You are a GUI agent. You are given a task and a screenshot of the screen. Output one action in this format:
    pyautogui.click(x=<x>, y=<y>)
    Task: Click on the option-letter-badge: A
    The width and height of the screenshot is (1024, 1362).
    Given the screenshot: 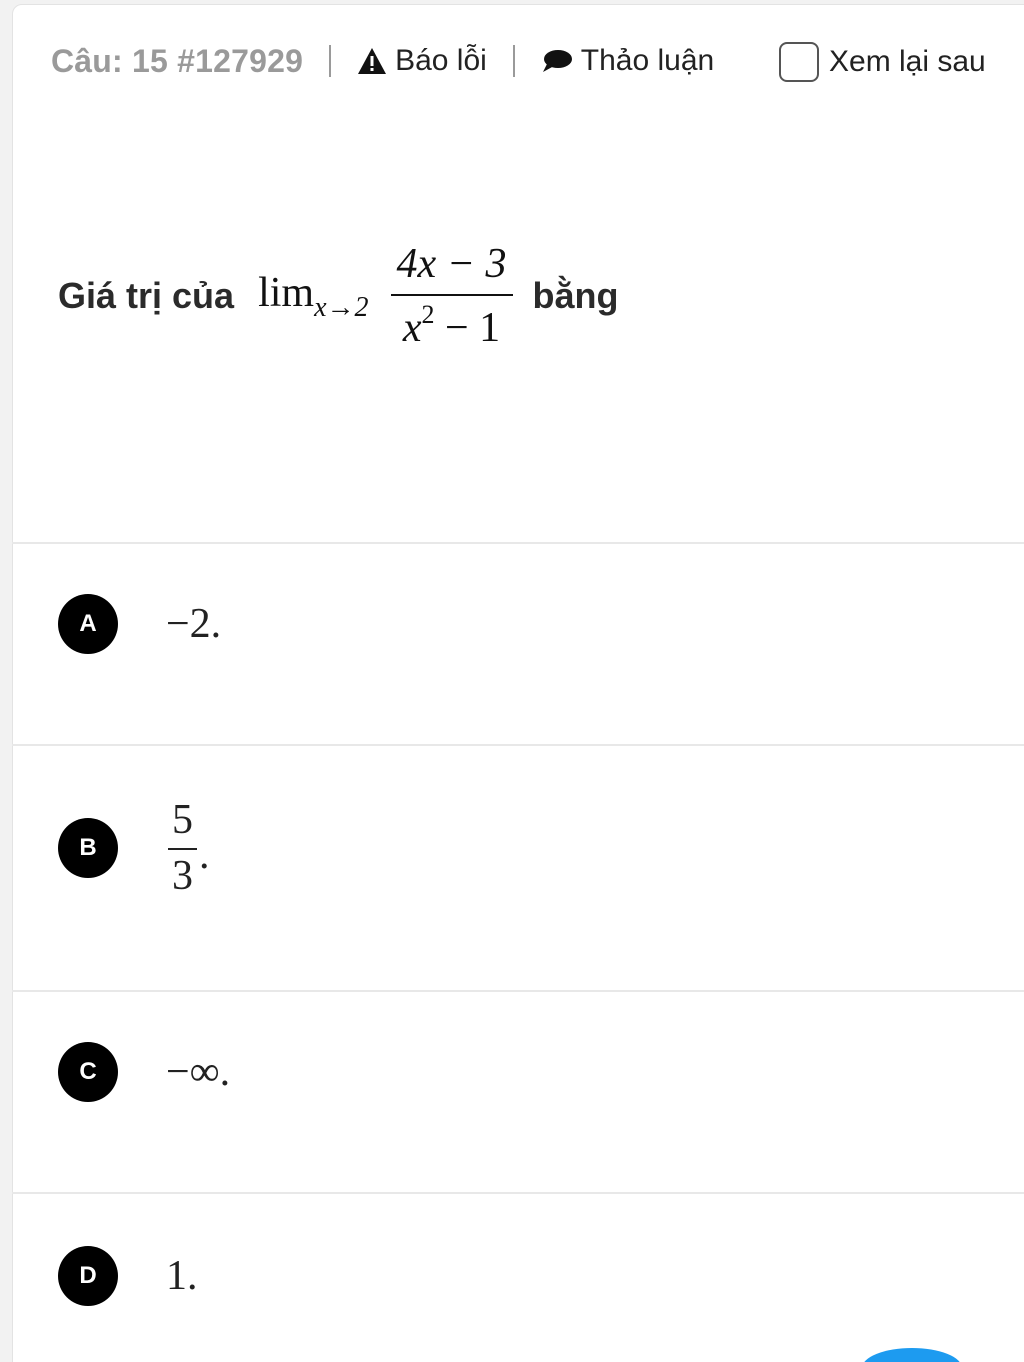 What is the action you would take?
    pyautogui.click(x=88, y=624)
    